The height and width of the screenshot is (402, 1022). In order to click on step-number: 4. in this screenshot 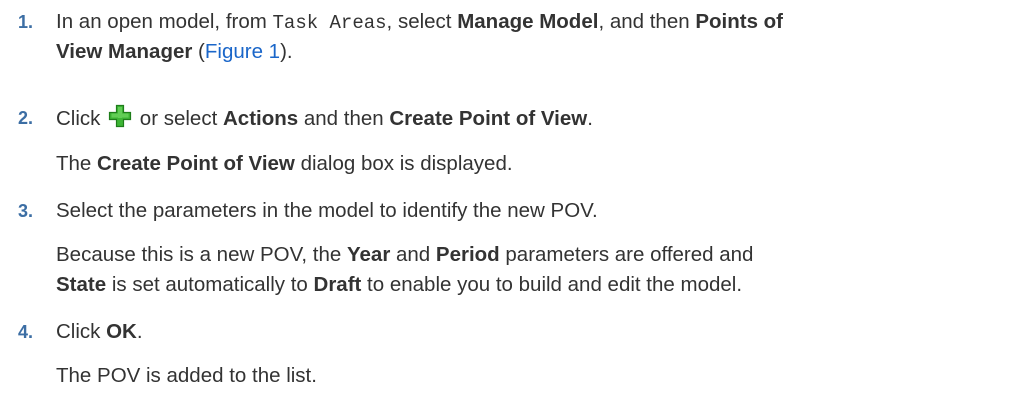, I will do `click(26, 332)`.